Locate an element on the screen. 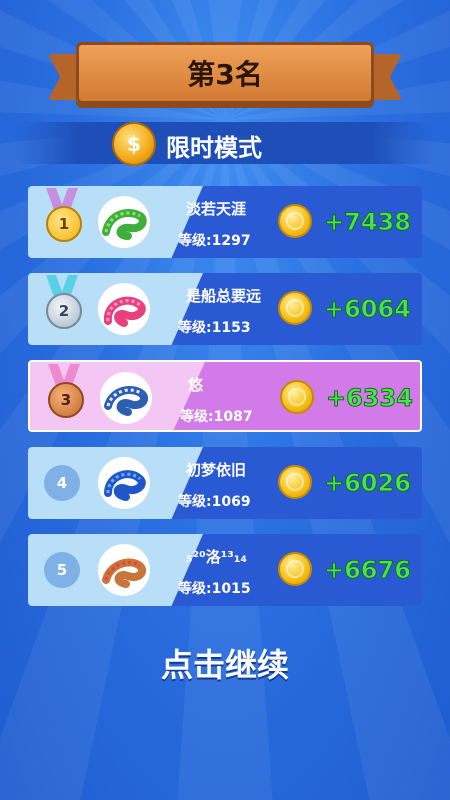 The width and height of the screenshot is (450, 800). leaderboard-row: 5 ₅²⁰洛¹³₁₄ 等级:1015 +6676 is located at coordinates (225, 570).